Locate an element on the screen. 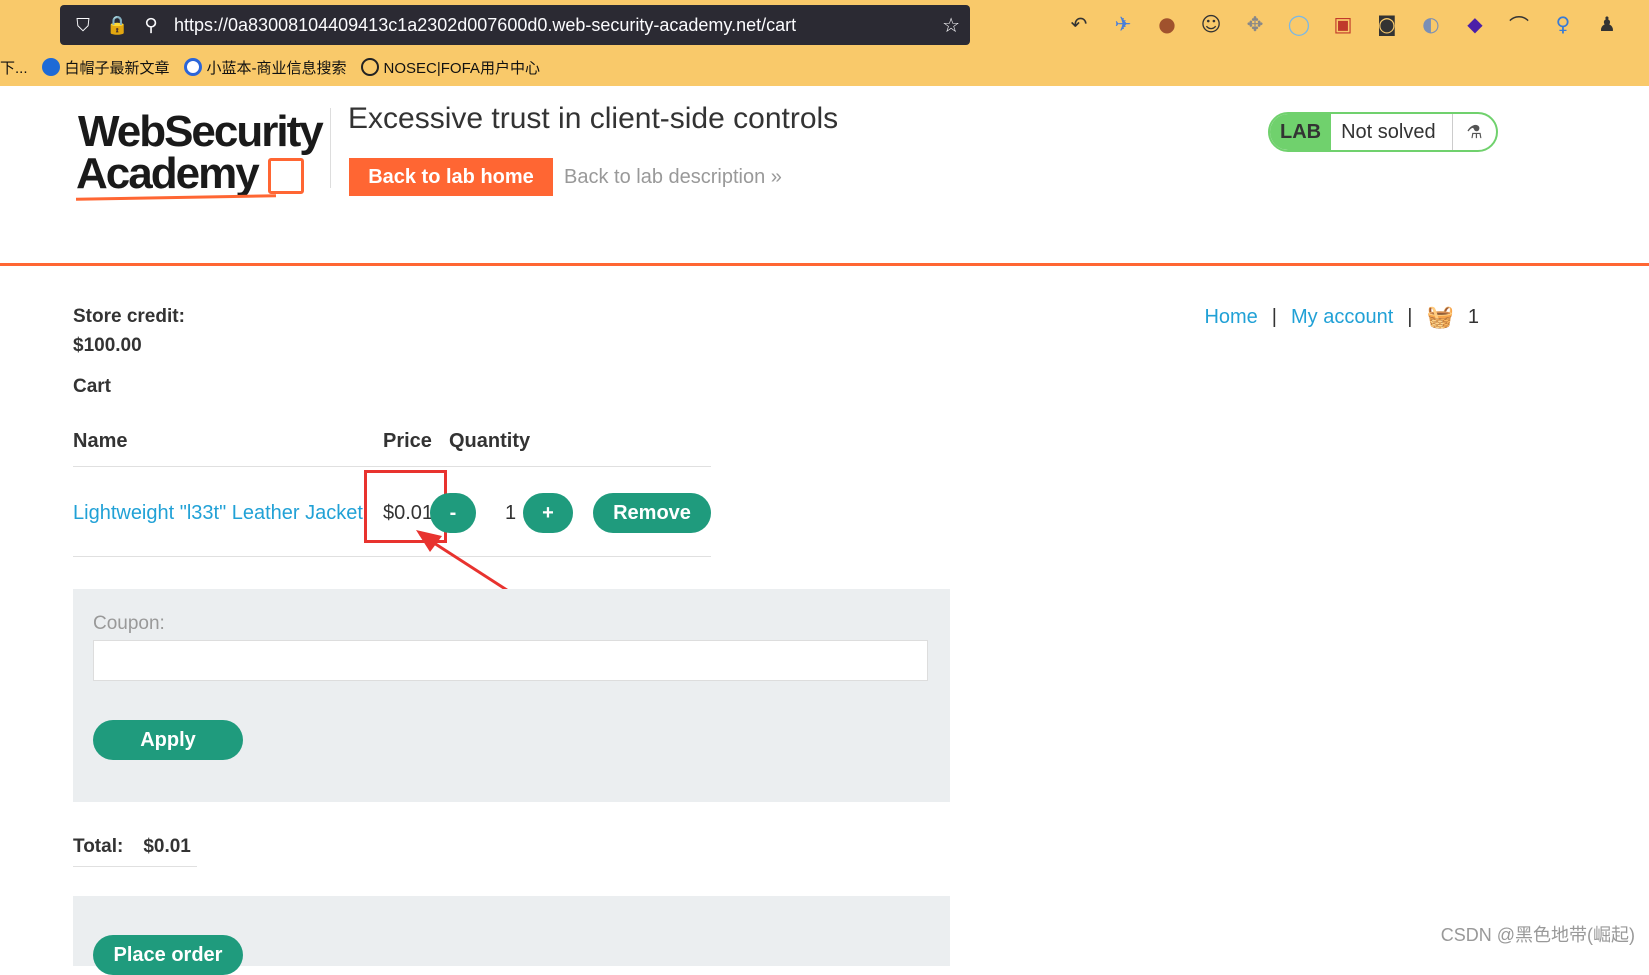 The image size is (1649, 975). apply-coupon-button: Apply is located at coordinates (168, 740).